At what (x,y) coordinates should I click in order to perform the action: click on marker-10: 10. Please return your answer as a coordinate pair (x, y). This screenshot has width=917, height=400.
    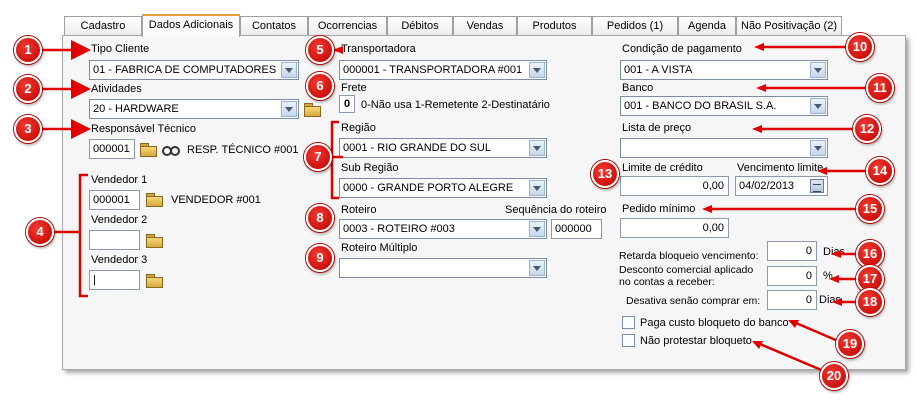
    Looking at the image, I should click on (860, 47).